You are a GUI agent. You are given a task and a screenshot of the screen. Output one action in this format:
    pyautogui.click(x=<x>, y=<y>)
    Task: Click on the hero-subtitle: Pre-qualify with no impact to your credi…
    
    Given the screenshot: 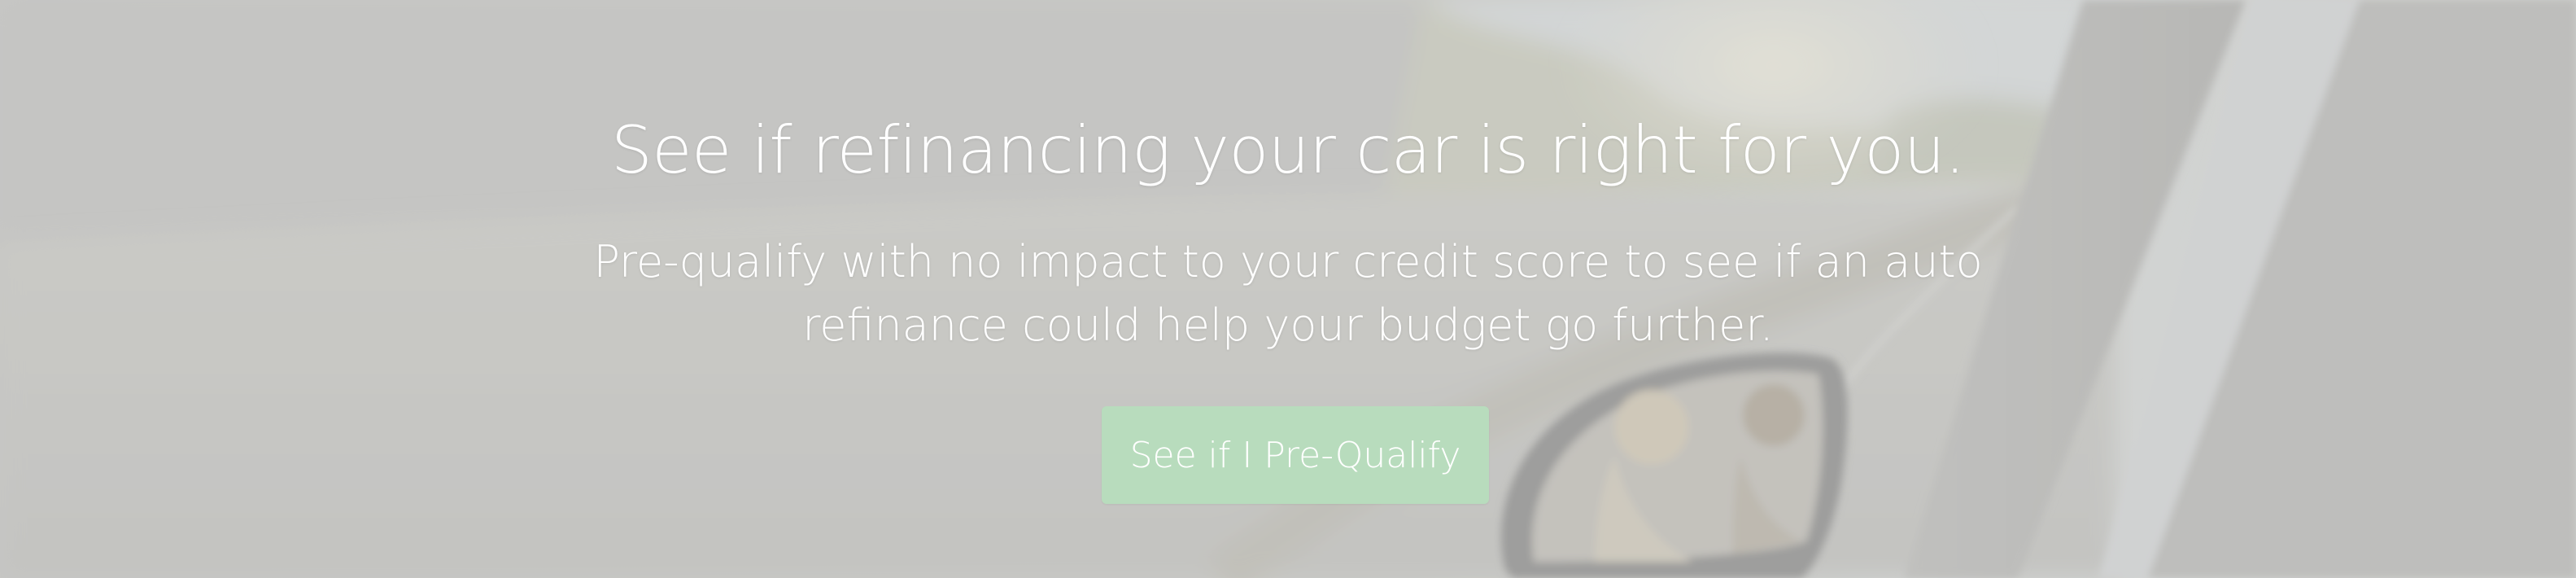 What is the action you would take?
    pyautogui.click(x=1288, y=293)
    